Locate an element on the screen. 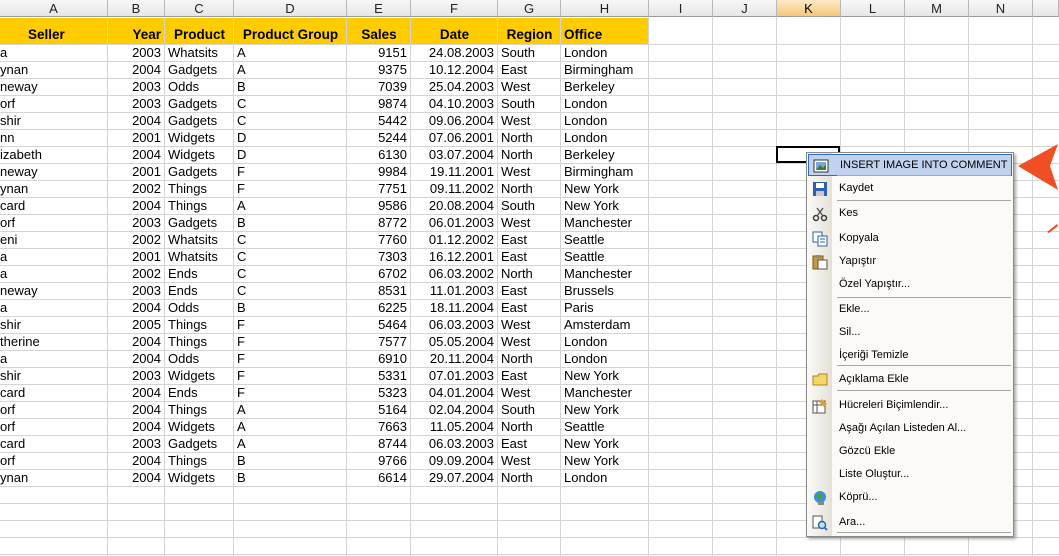 The height and width of the screenshot is (556, 1059). table-cell: 29.07.2004 is located at coordinates (454, 478).